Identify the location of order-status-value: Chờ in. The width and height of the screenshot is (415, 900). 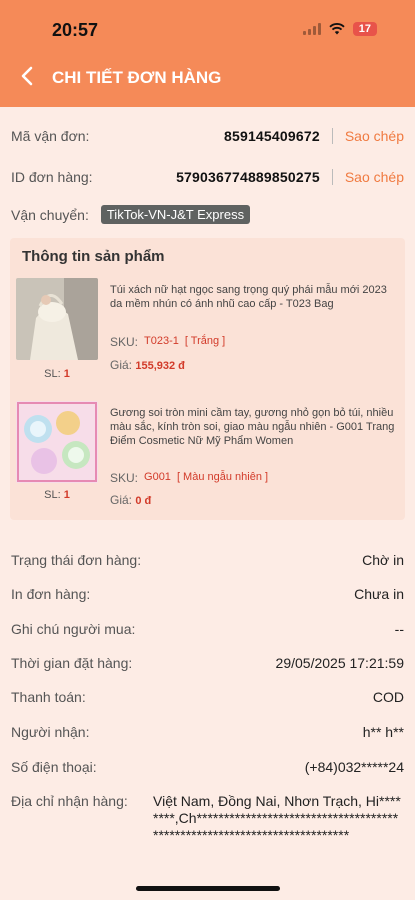
(383, 560).